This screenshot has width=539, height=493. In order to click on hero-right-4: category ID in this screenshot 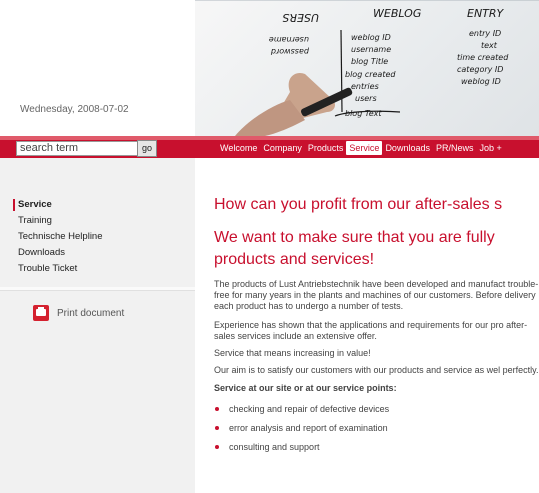, I will do `click(480, 69)`.